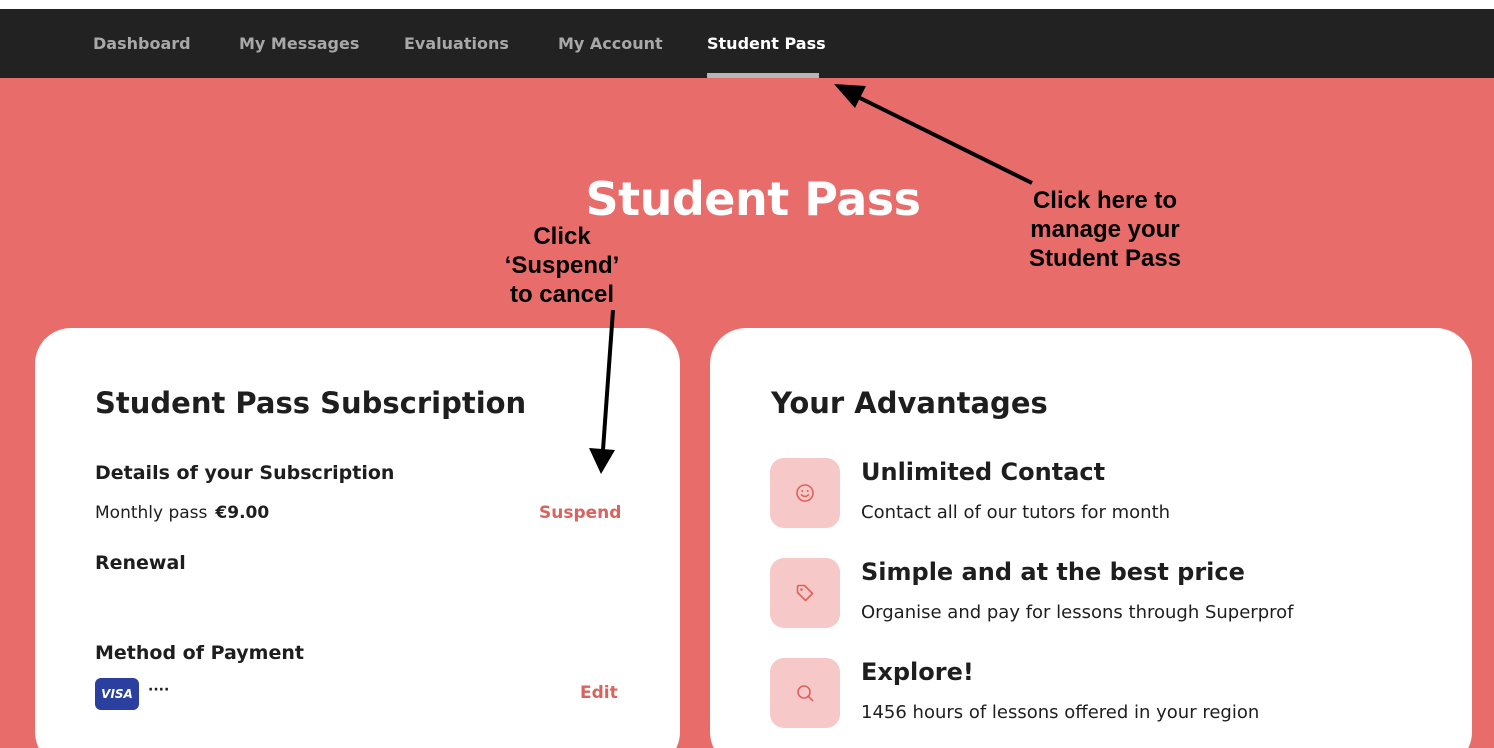  What do you see at coordinates (1105, 258) in the screenshot?
I see `annotation-line: Student Pass` at bounding box center [1105, 258].